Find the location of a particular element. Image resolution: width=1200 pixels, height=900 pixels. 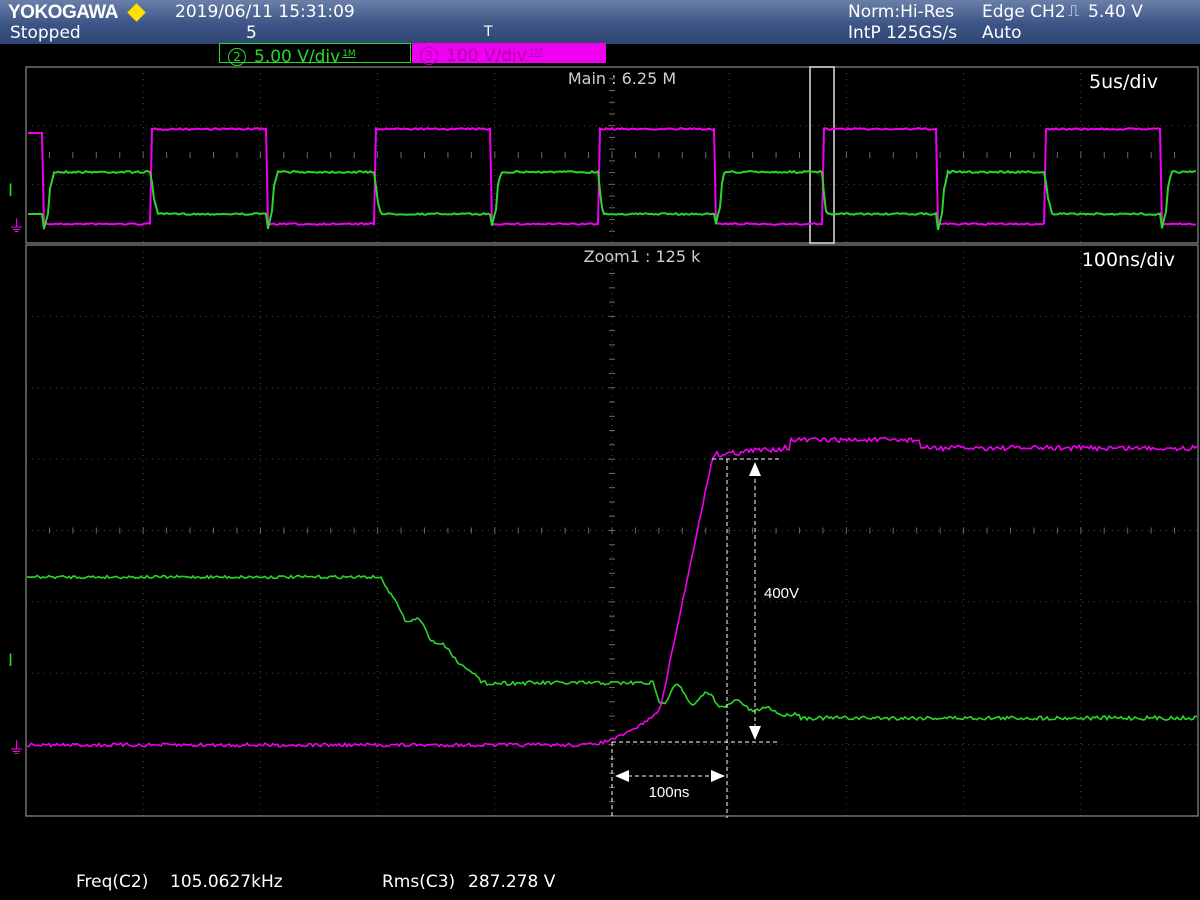

time-label: 100ns is located at coordinates (669, 792).